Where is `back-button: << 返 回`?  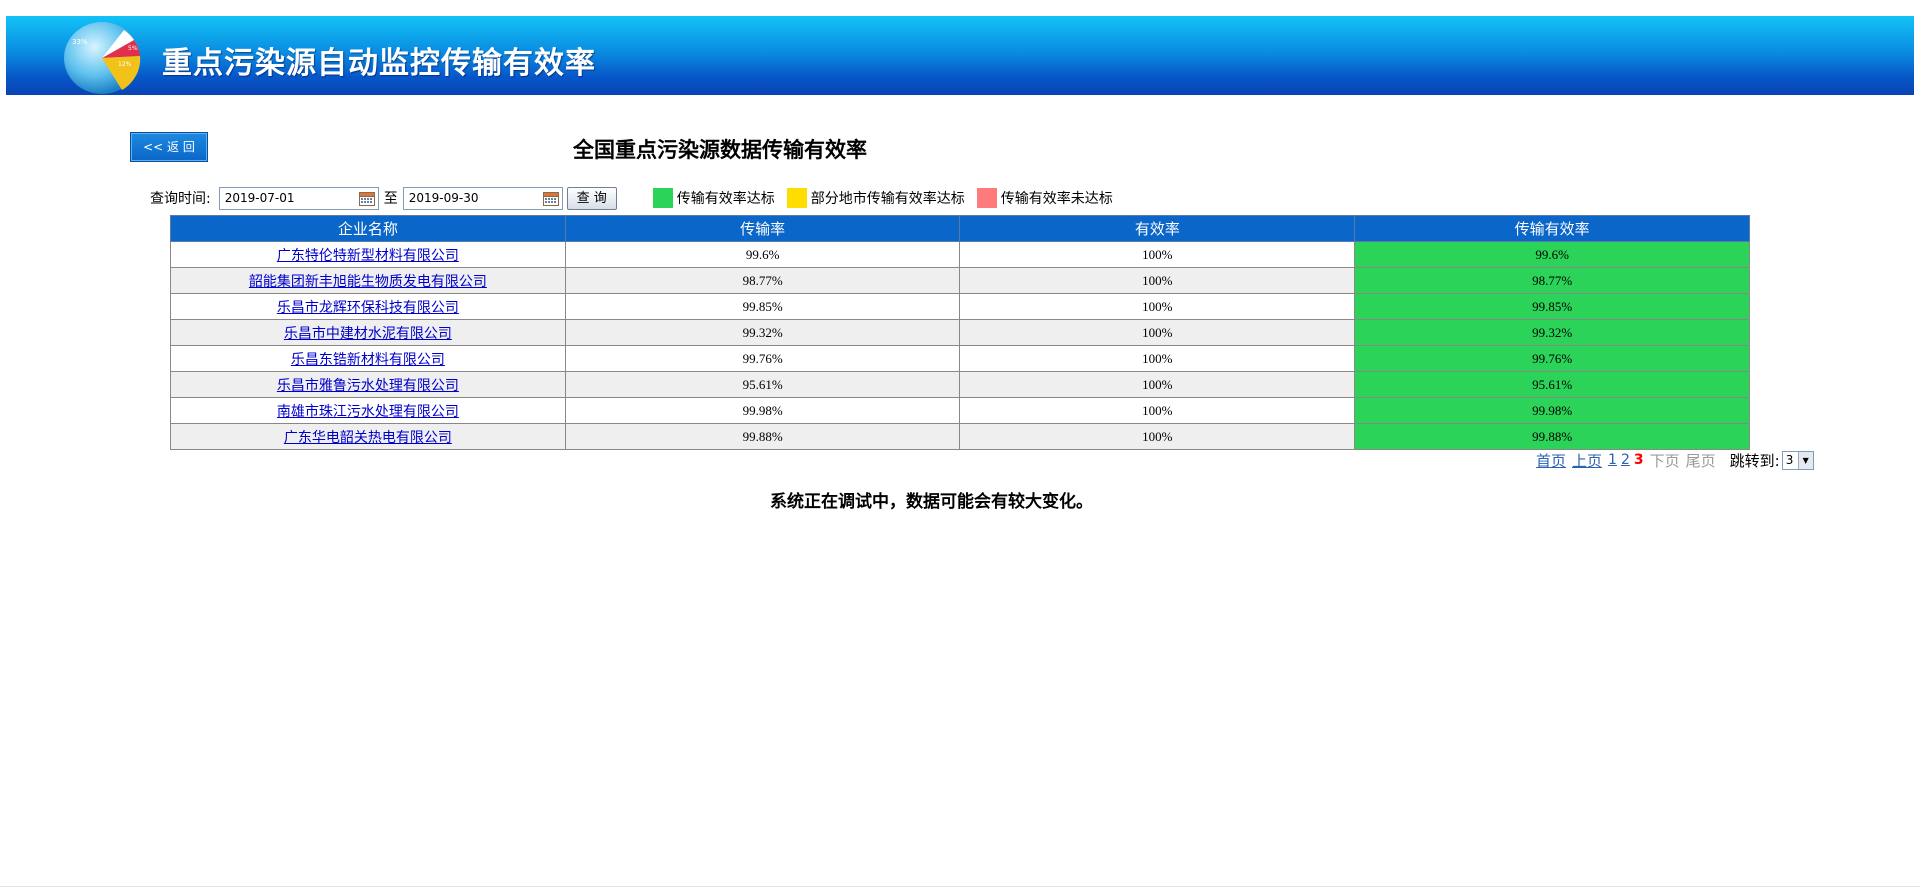
back-button: << 返 回 is located at coordinates (169, 147).